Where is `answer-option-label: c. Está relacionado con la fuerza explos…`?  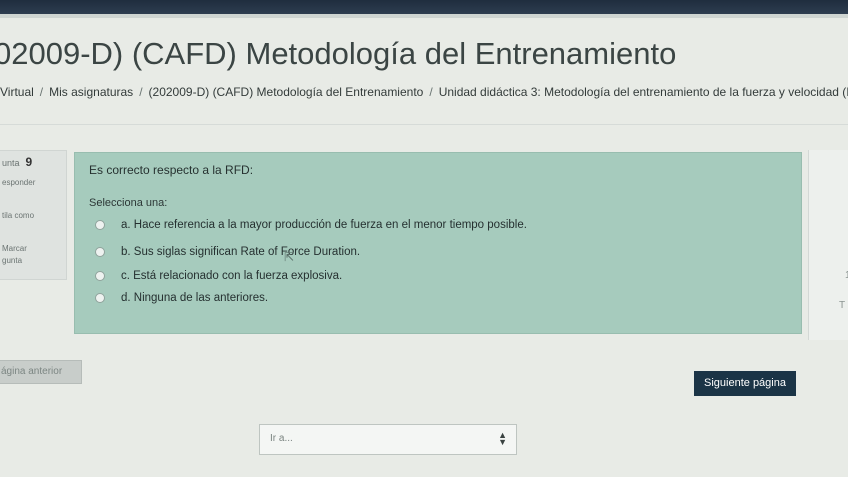 answer-option-label: c. Está relacionado con la fuerza explos… is located at coordinates (231, 276).